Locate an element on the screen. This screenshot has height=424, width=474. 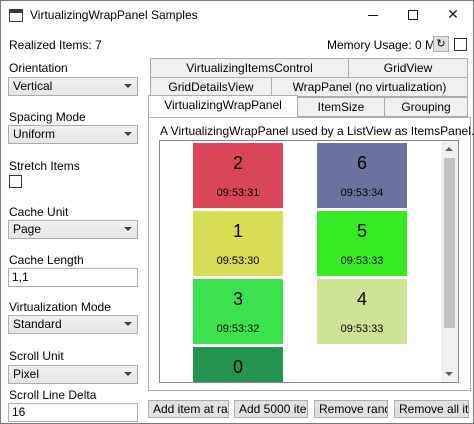
stretch-items-label: Stretch Items is located at coordinates (44, 166).